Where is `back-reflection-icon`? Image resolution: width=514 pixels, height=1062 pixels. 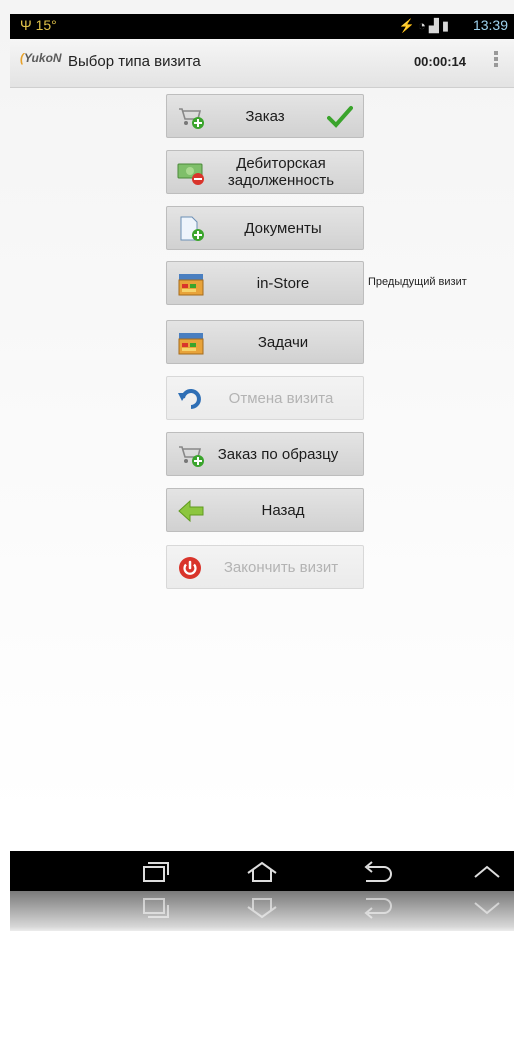 back-reflection-icon is located at coordinates (378, 908).